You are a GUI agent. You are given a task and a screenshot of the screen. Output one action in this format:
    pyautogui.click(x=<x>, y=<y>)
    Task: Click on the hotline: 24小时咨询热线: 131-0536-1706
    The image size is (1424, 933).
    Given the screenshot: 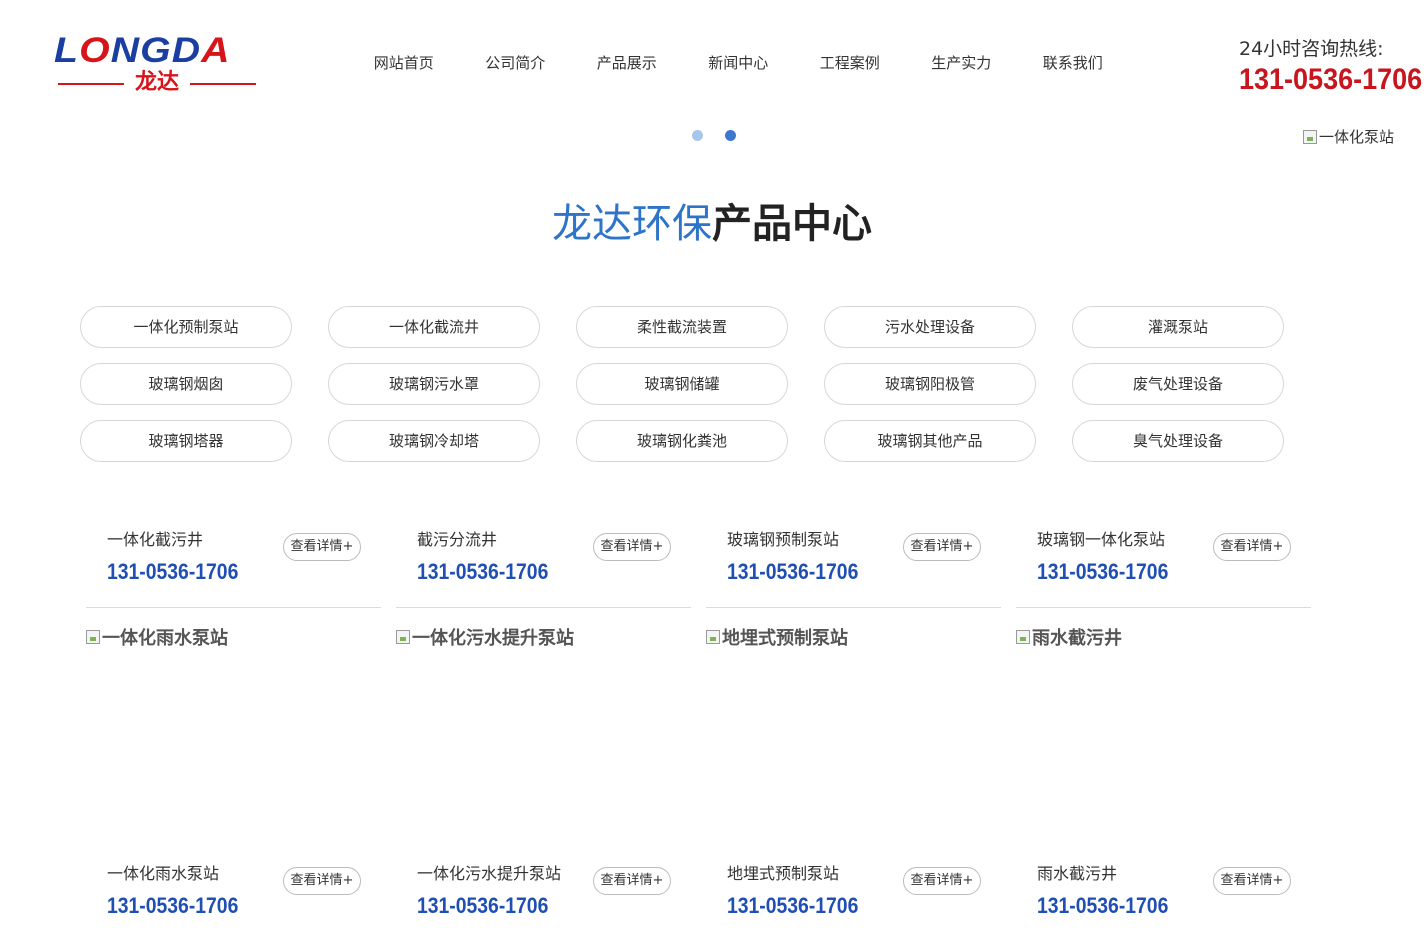 What is the action you would take?
    pyautogui.click(x=1331, y=67)
    